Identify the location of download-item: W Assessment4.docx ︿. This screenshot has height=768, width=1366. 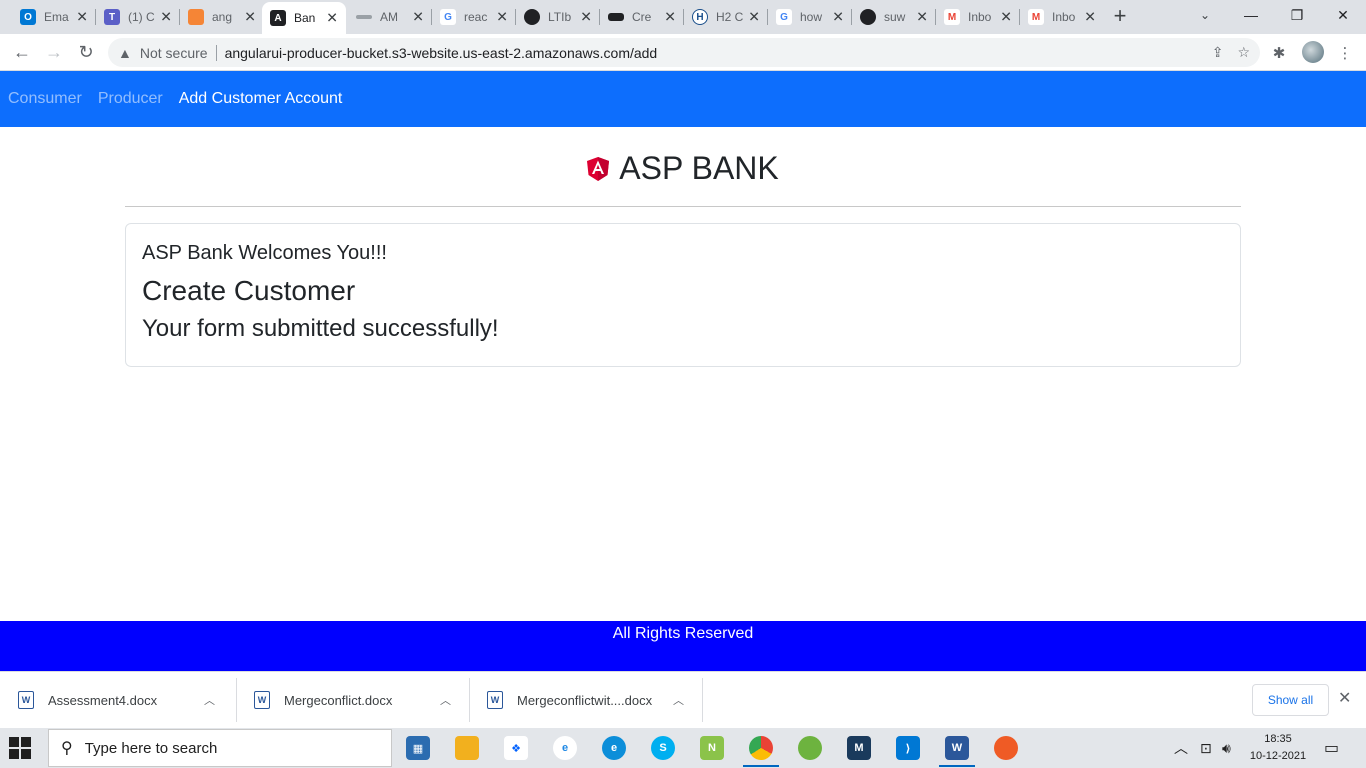
(116, 700).